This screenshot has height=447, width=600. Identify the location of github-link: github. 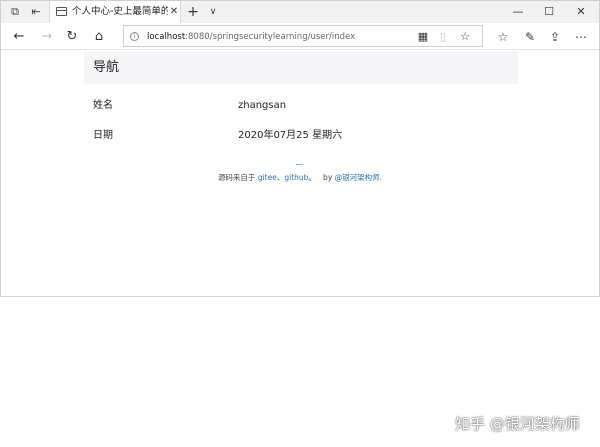
(296, 177).